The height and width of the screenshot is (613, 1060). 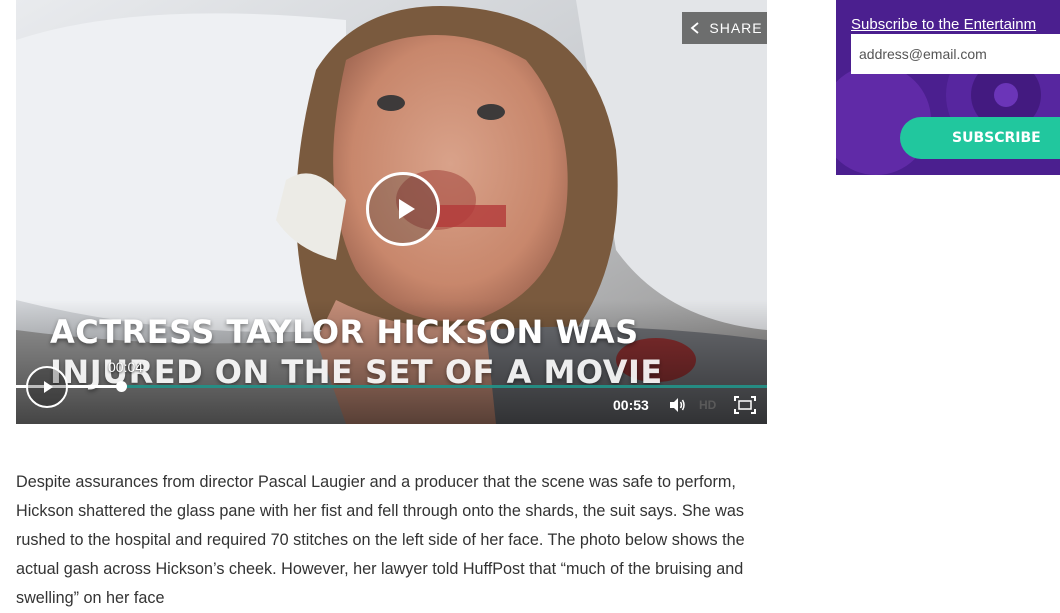 What do you see at coordinates (344, 332) in the screenshot?
I see `caption-line-1: ACTRESS TAYLOR HICKSON WAS` at bounding box center [344, 332].